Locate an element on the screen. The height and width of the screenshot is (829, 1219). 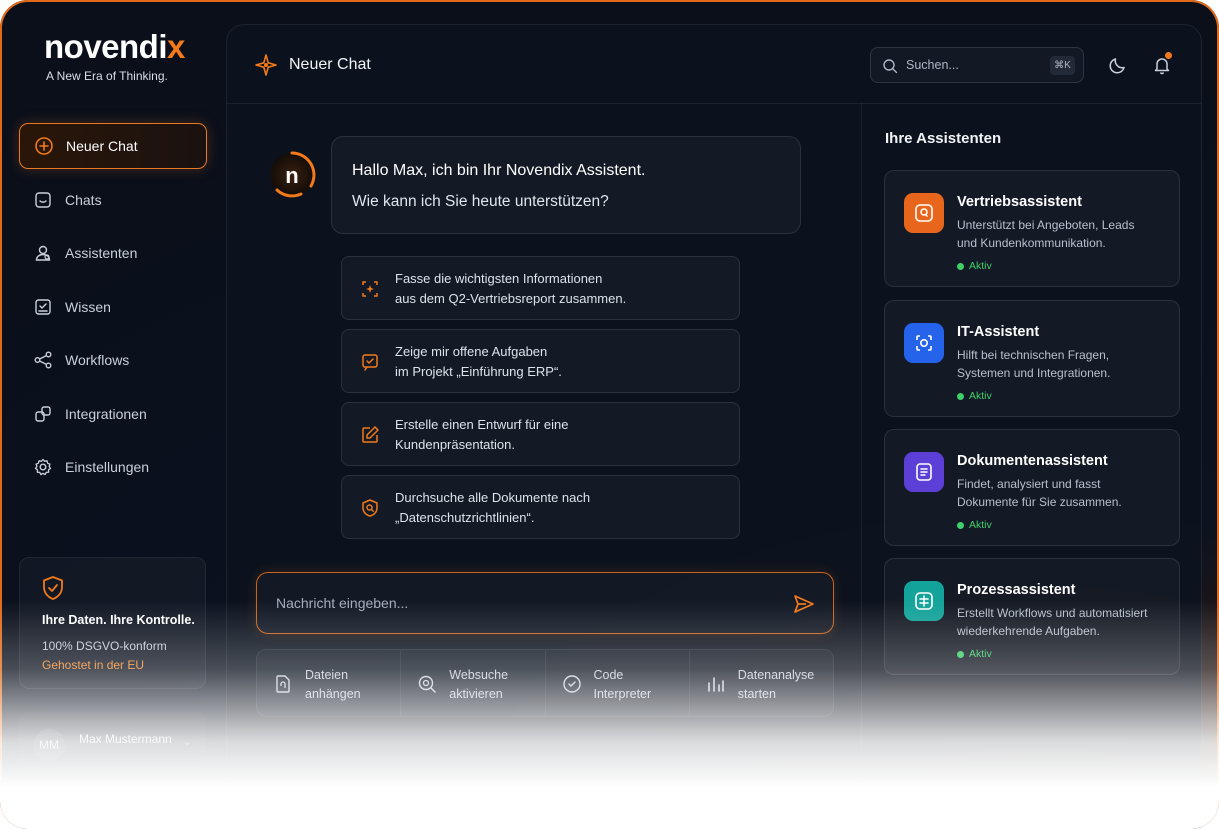
summary-icon is located at coordinates (370, 289).